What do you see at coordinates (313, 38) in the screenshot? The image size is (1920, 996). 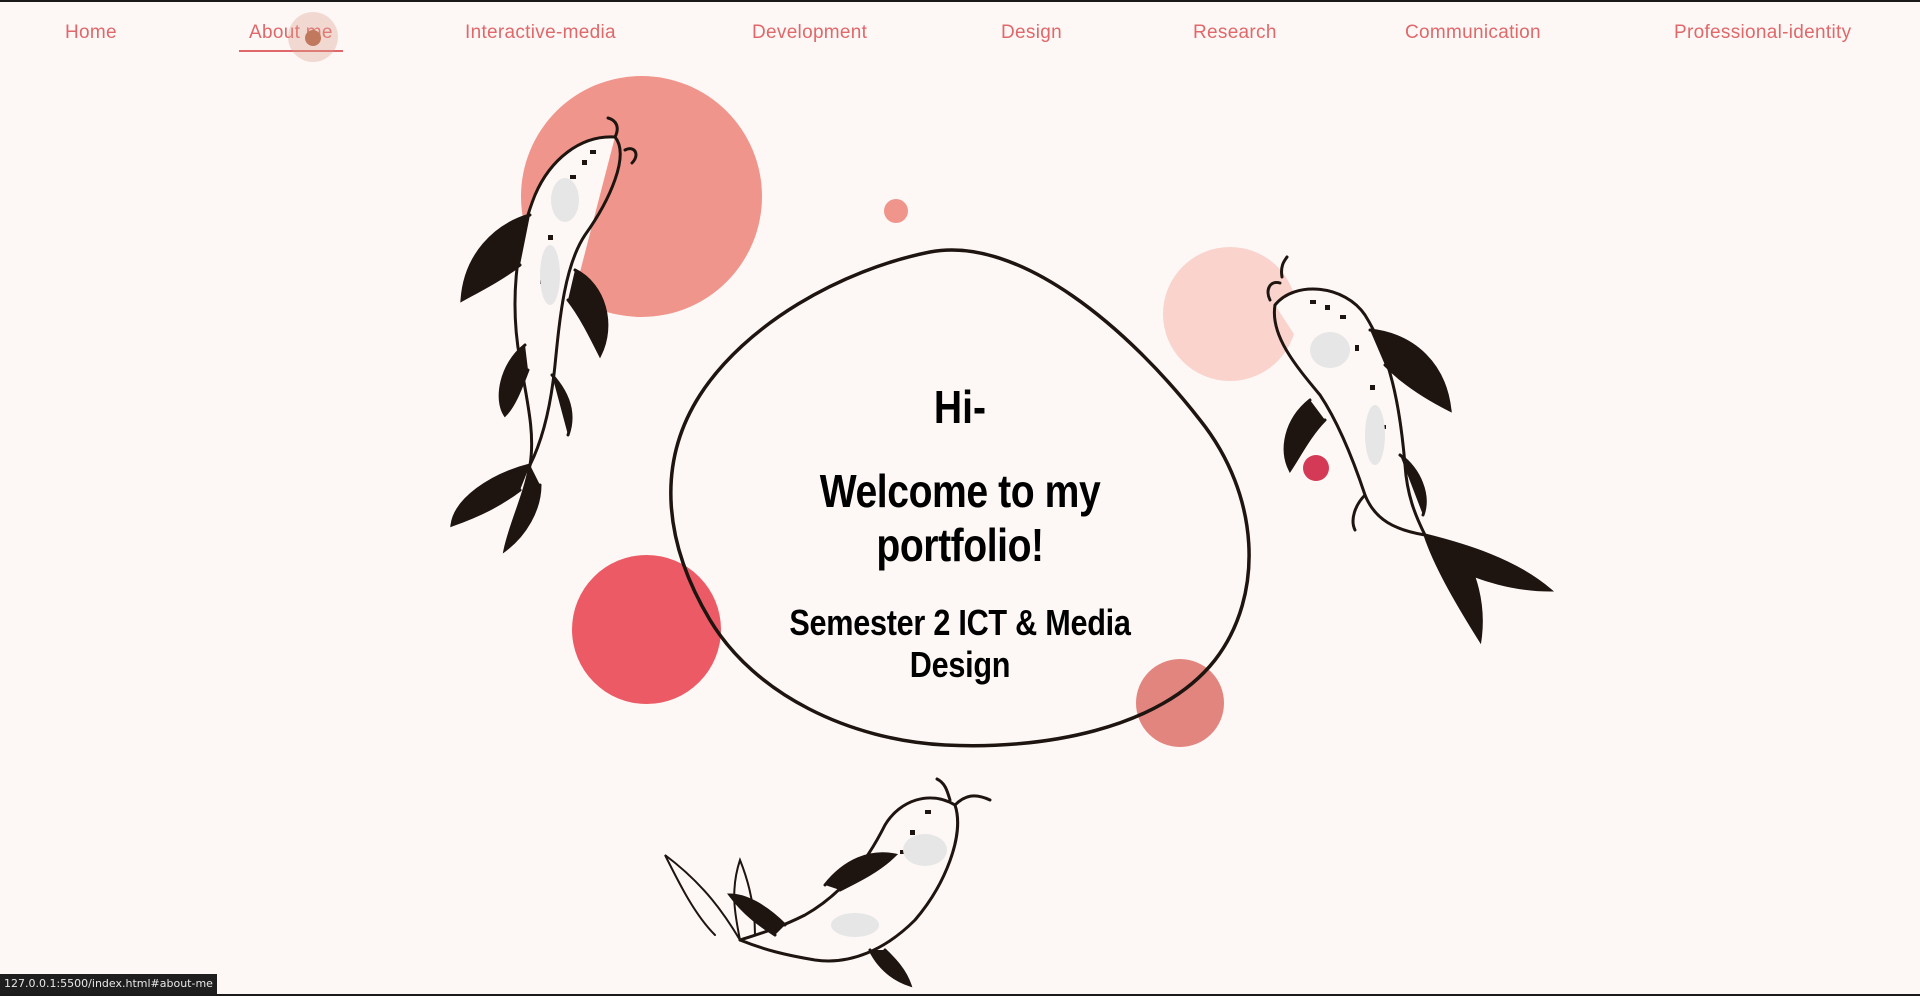 I see `cursor-dot` at bounding box center [313, 38].